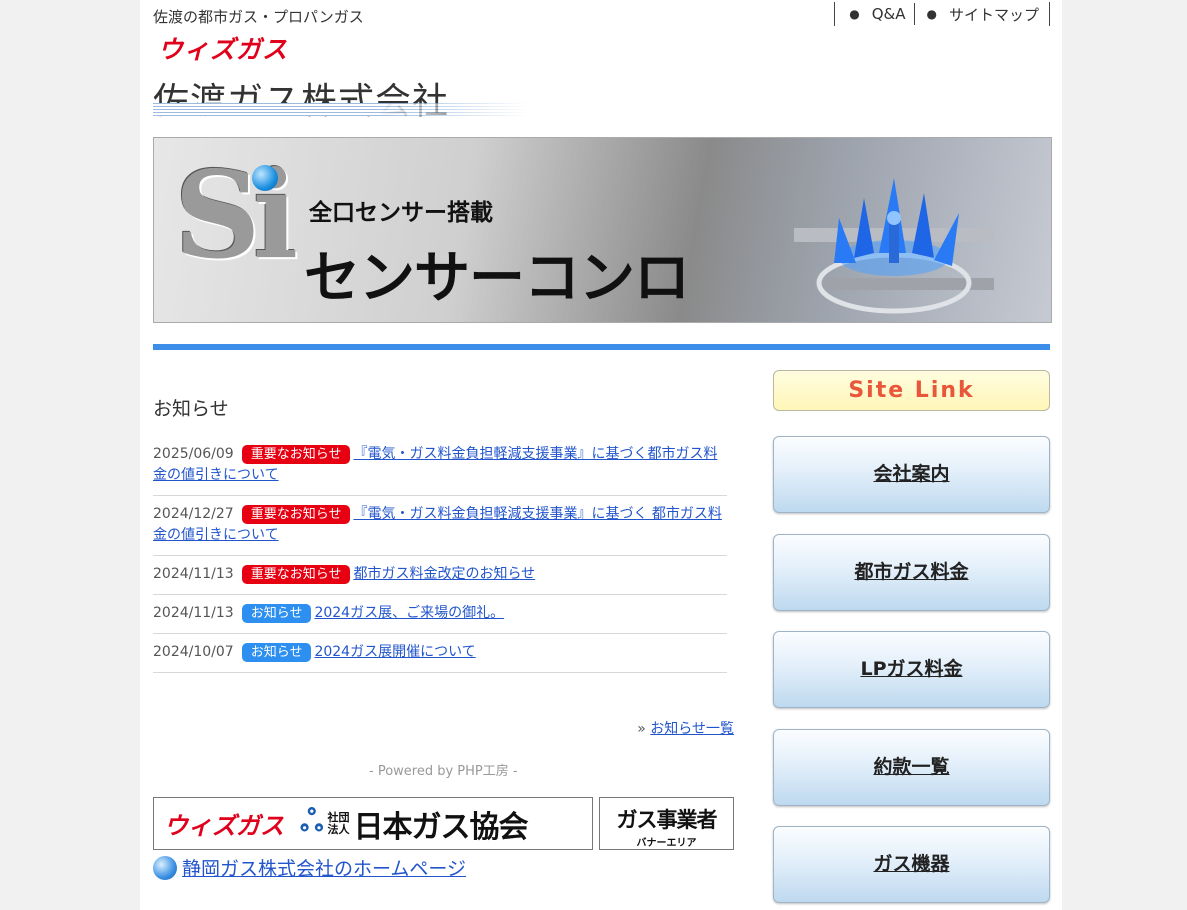  I want to click on news-link: 2024ガス展開催について, so click(394, 652).